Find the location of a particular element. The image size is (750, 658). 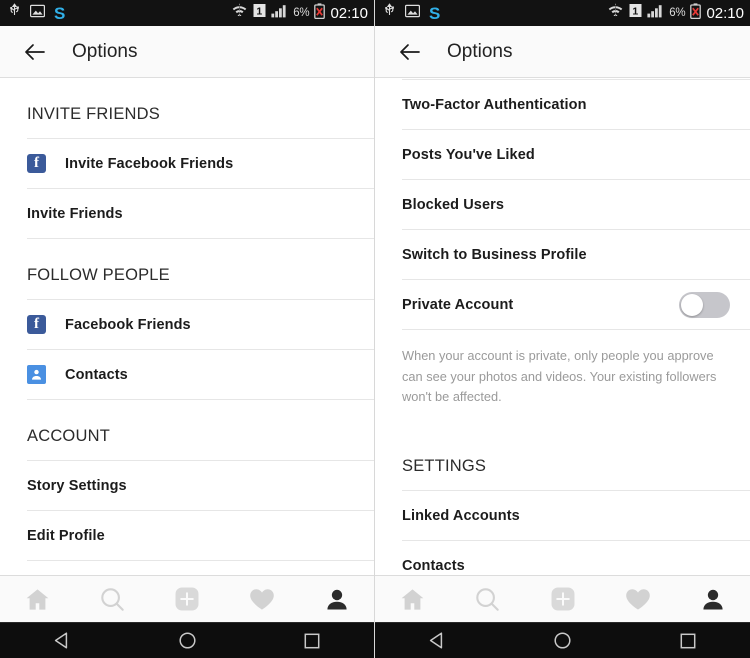

row-label: Linked Accounts is located at coordinates (461, 515).